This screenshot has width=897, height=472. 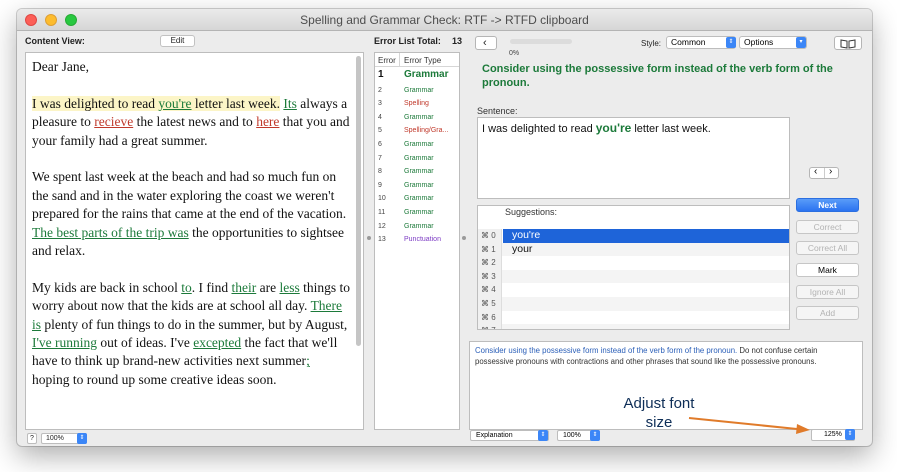 What do you see at coordinates (514, 53) in the screenshot?
I see `progress-label: 0%` at bounding box center [514, 53].